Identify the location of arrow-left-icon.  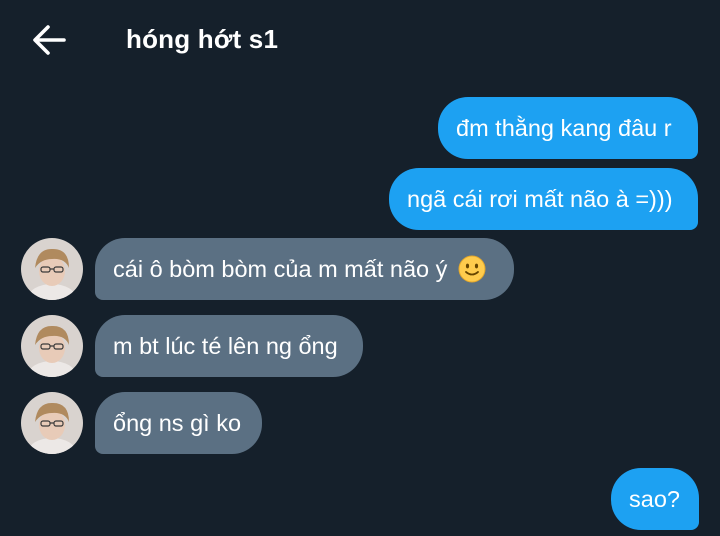
(49, 40).